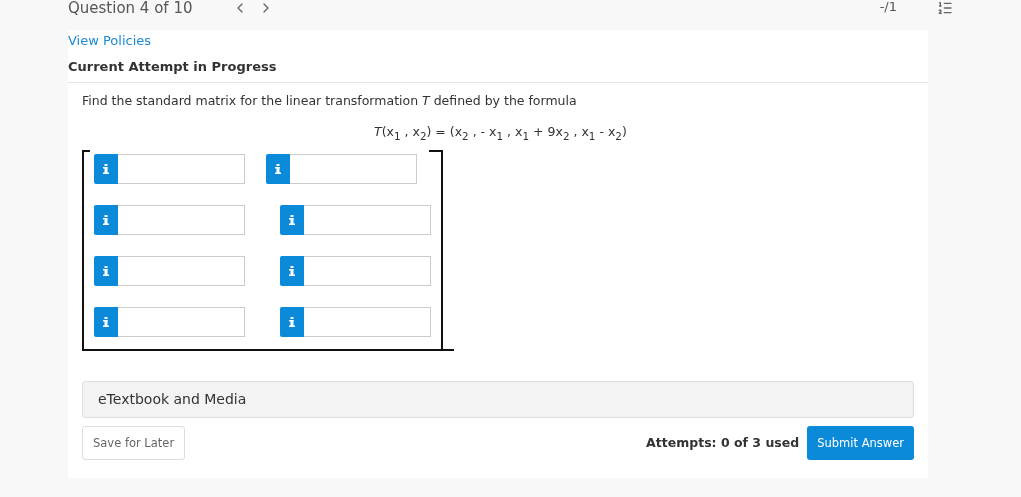 The height and width of the screenshot is (497, 1021). What do you see at coordinates (945, 8) in the screenshot?
I see `question-list-icon` at bounding box center [945, 8].